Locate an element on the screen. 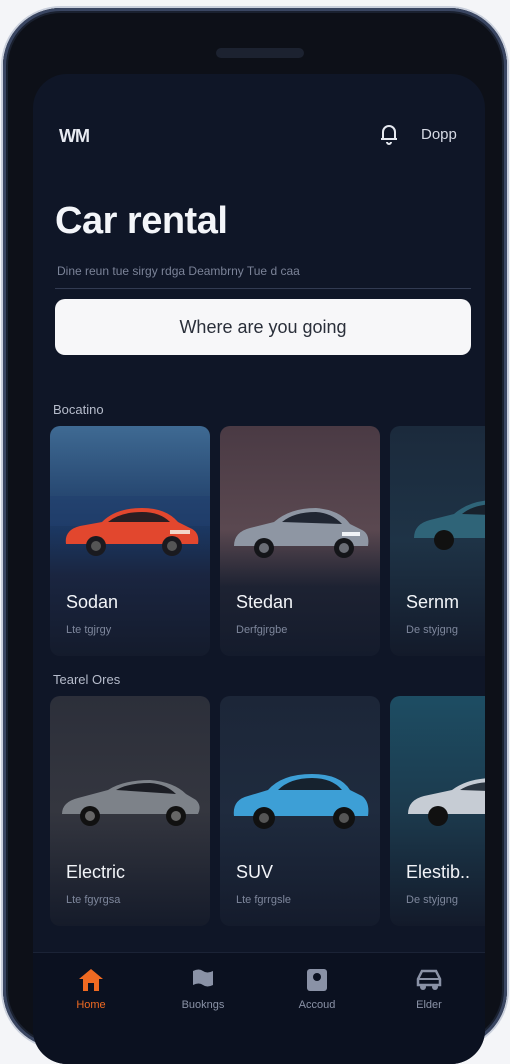 The height and width of the screenshot is (1064, 510). account-icon is located at coordinates (317, 980).